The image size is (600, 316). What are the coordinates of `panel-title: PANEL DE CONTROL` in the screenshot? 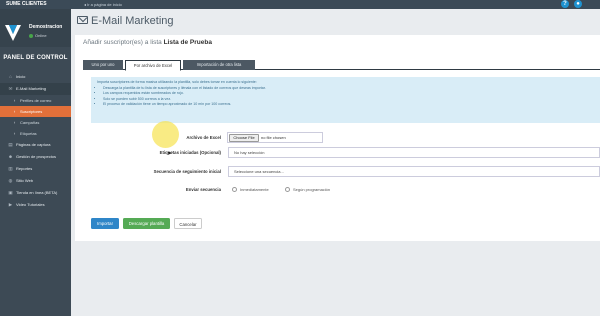 It's located at (35, 58).